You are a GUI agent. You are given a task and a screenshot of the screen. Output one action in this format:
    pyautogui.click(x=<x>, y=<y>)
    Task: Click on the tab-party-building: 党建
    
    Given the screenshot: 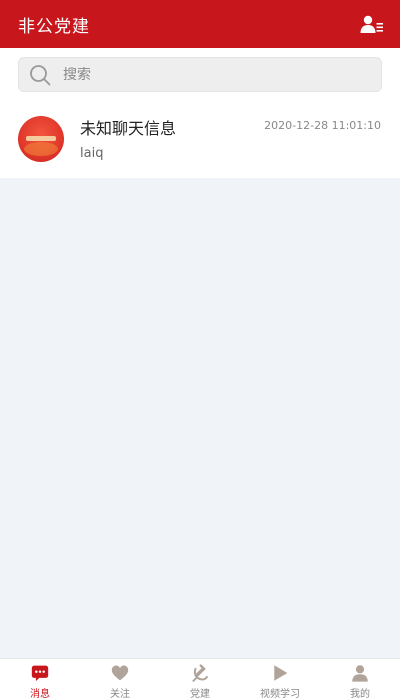 What is the action you would take?
    pyautogui.click(x=200, y=679)
    